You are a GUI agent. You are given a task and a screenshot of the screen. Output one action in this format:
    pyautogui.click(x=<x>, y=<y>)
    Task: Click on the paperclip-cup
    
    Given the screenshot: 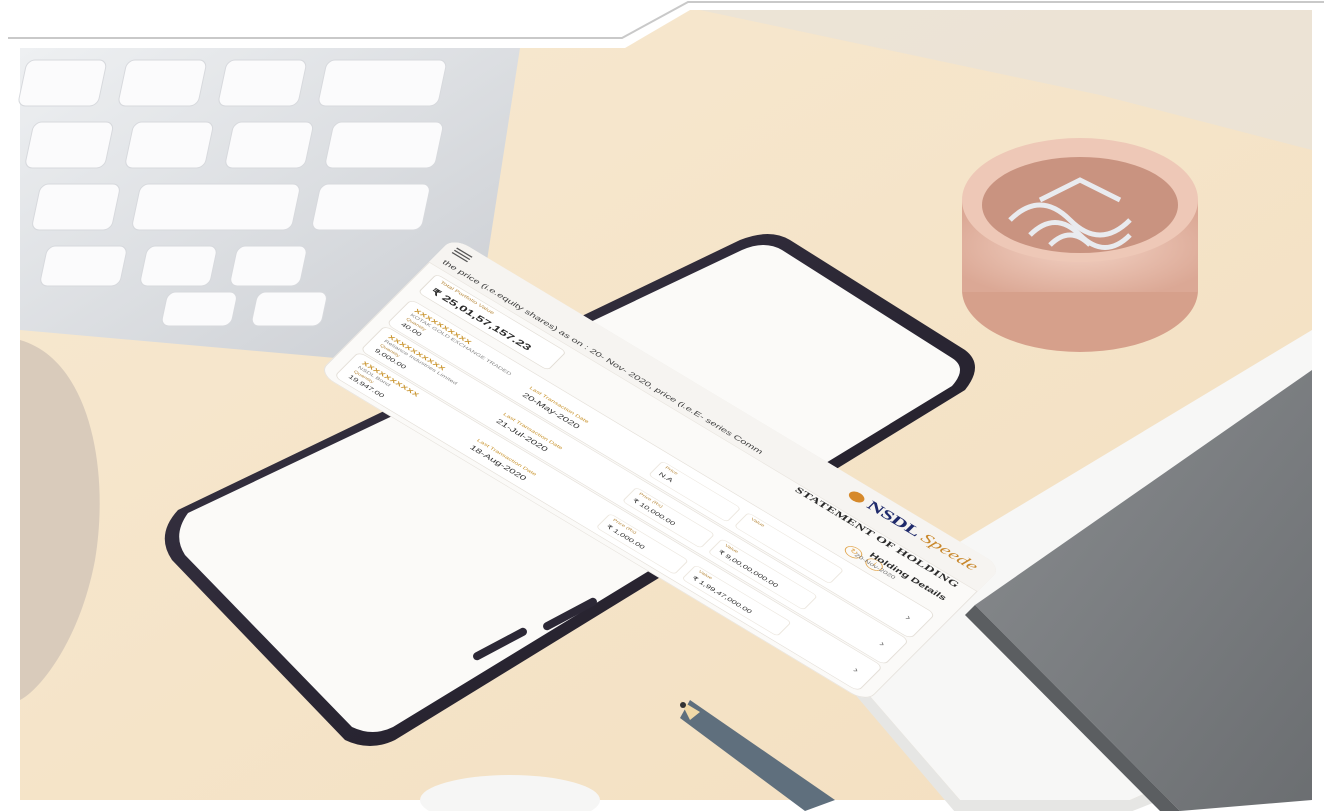 What is the action you would take?
    pyautogui.click(x=1080, y=245)
    